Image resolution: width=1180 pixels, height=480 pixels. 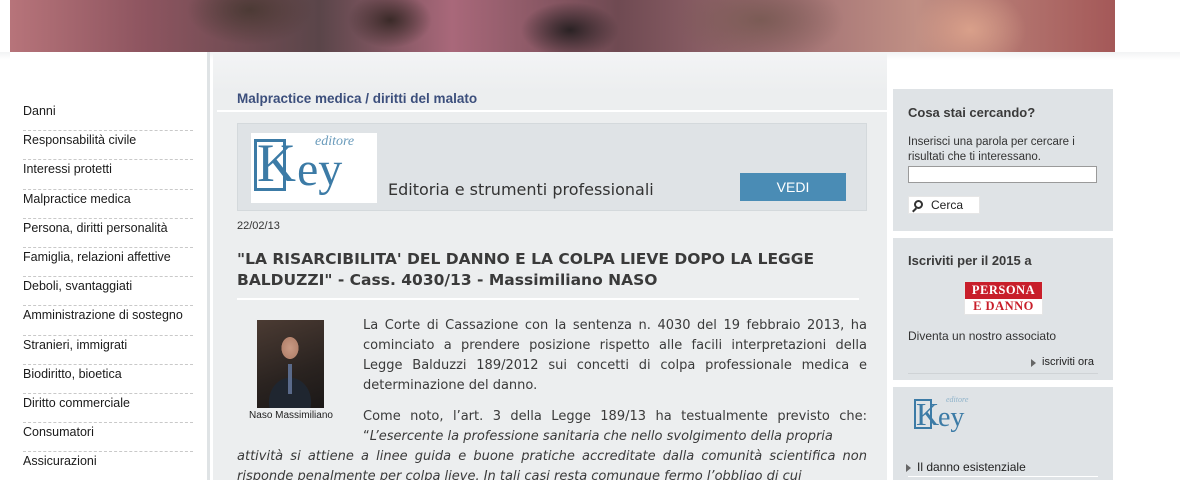 I want to click on logo-bottom-text: E DANNO, so click(x=1003, y=306).